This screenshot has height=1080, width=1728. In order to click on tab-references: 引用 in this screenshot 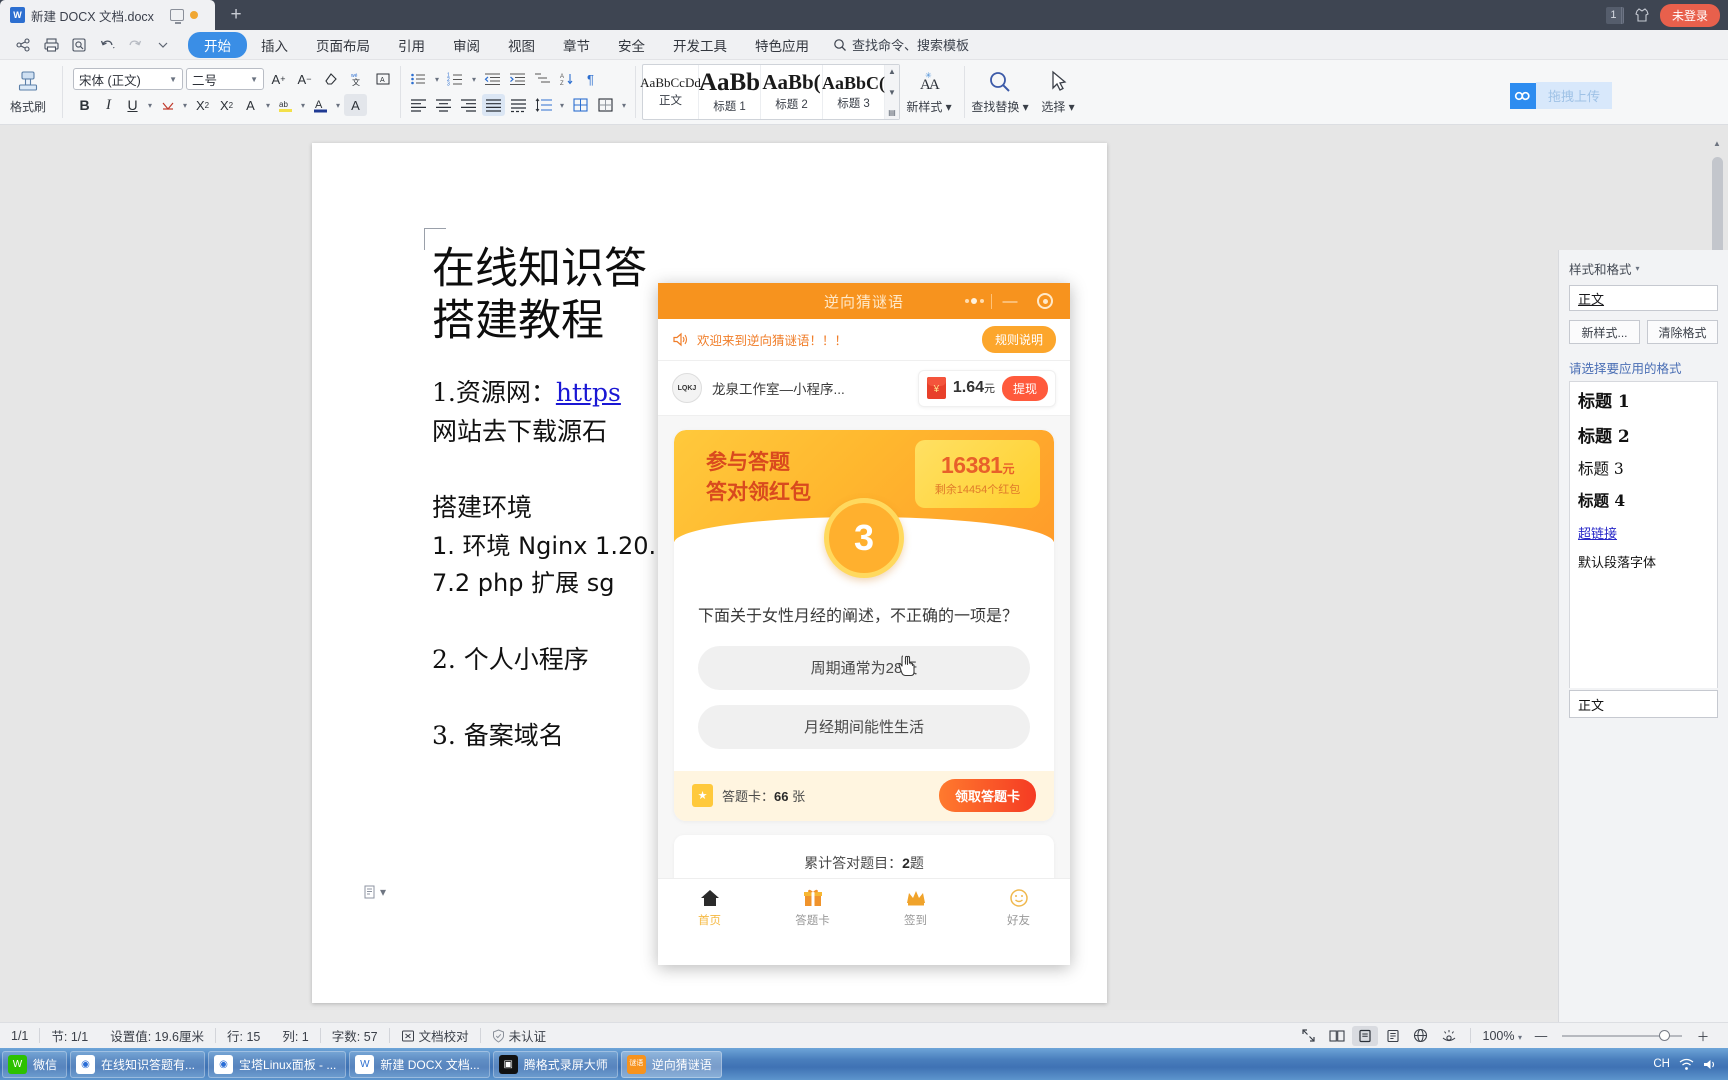, I will do `click(411, 45)`.